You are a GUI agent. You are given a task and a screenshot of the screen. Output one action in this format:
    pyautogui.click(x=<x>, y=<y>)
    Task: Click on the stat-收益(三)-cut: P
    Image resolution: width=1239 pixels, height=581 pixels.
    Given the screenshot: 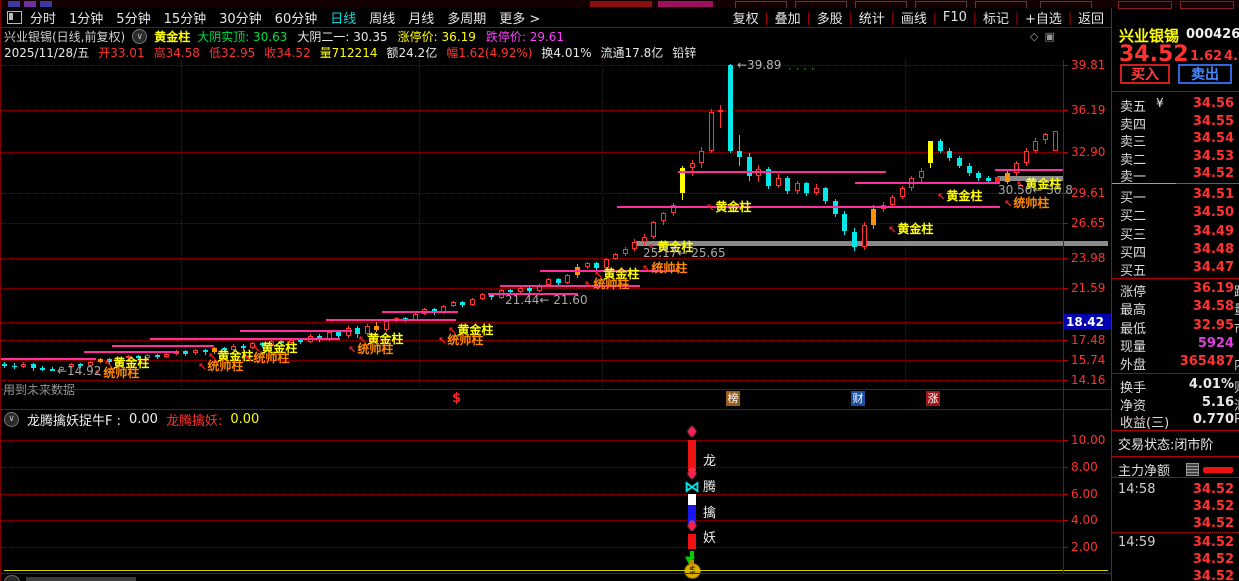 What is the action you would take?
    pyautogui.click(x=1236, y=419)
    